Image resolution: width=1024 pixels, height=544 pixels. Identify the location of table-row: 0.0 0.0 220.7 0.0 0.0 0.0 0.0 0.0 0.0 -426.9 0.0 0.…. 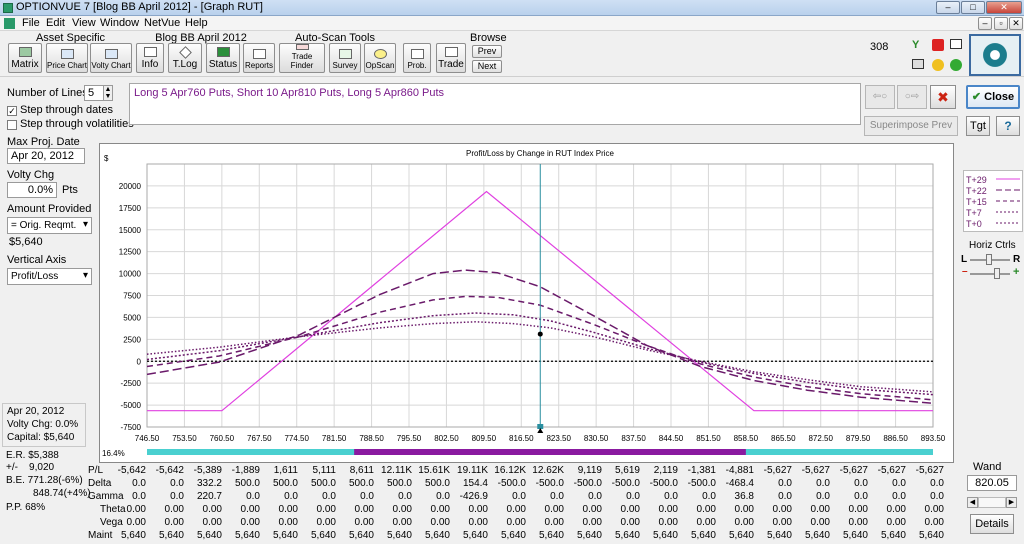
(528, 496).